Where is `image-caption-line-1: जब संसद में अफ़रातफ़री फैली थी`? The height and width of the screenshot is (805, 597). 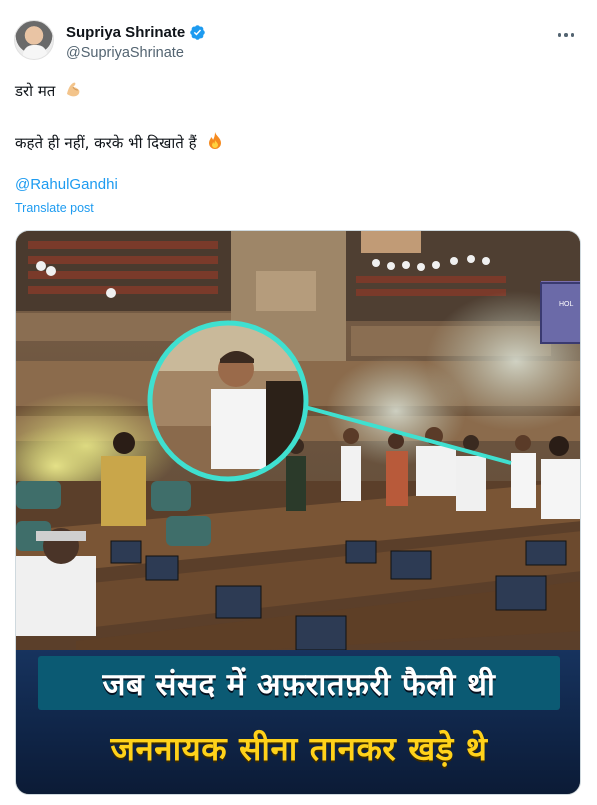
image-caption-line-1: जब संसद में अफ़रातफ़री फैली थी is located at coordinates (299, 685).